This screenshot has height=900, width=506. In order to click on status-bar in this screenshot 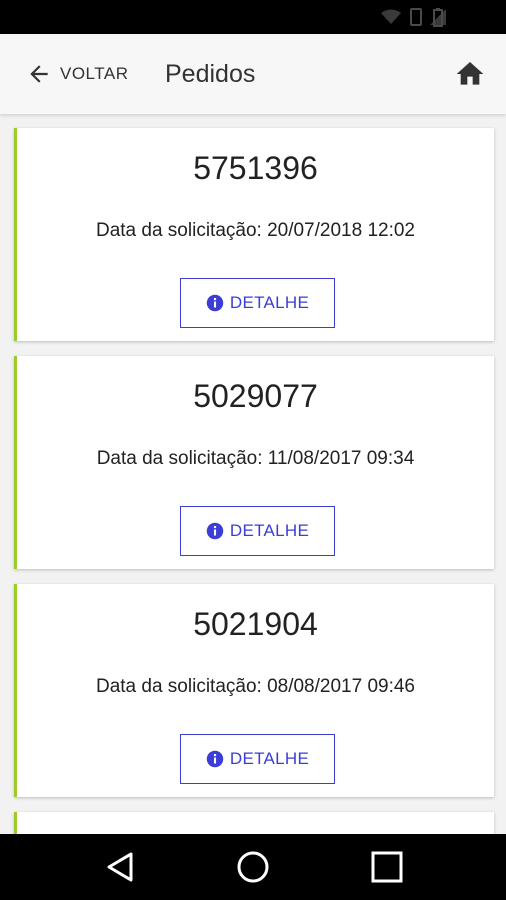, I will do `click(253, 17)`.